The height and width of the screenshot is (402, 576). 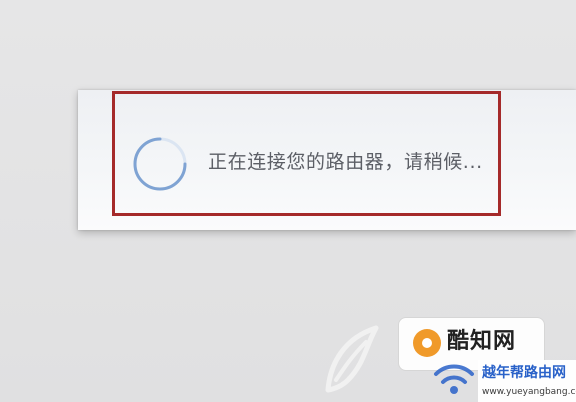 What do you see at coordinates (352, 359) in the screenshot?
I see `feather-logo-icon` at bounding box center [352, 359].